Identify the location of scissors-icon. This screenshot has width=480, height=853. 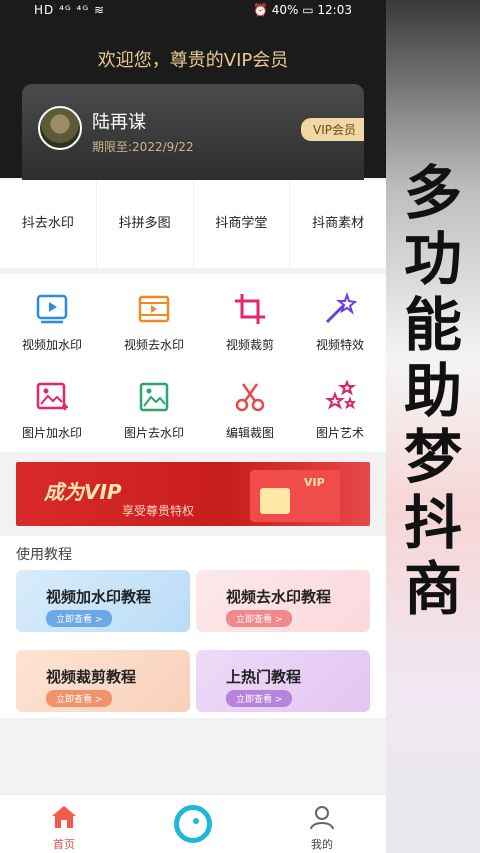
(250, 397).